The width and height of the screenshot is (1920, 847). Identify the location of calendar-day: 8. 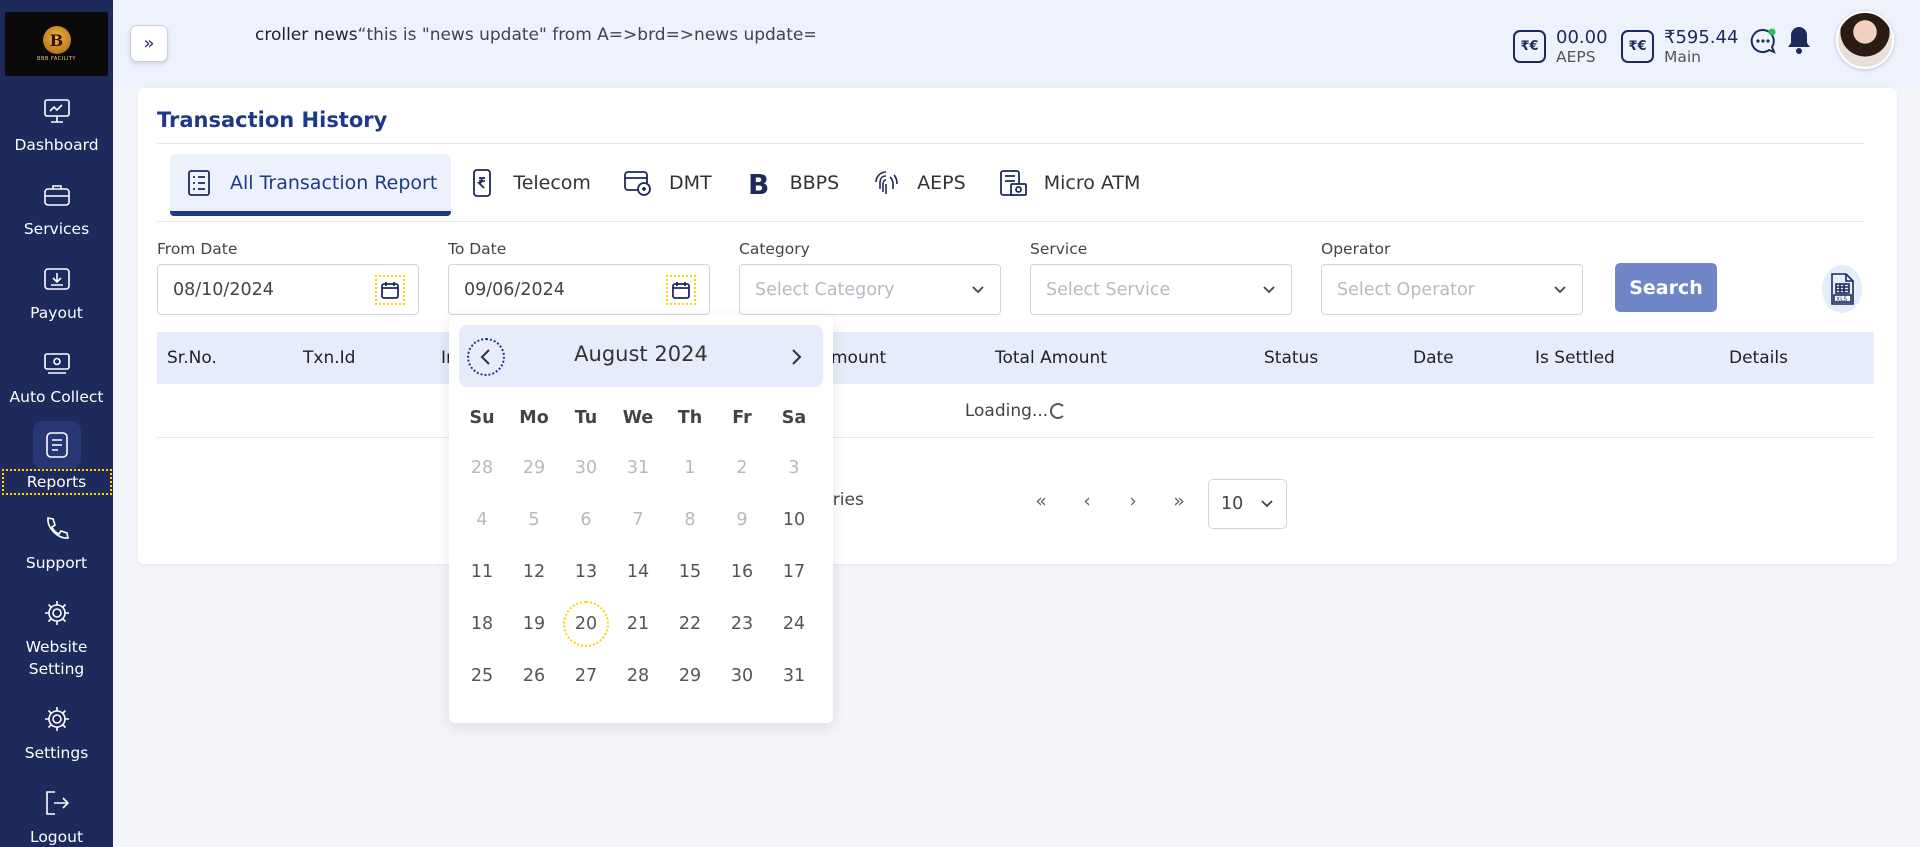
(690, 520).